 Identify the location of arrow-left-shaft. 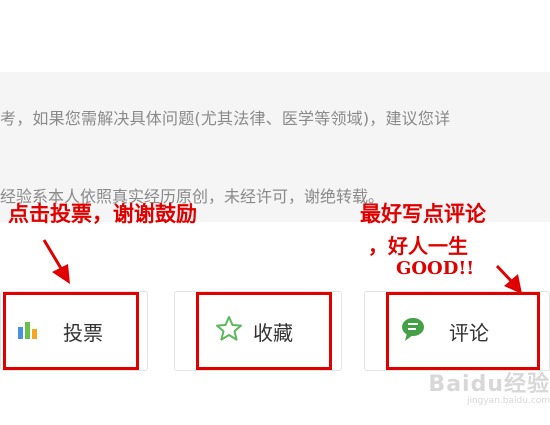
(53, 255).